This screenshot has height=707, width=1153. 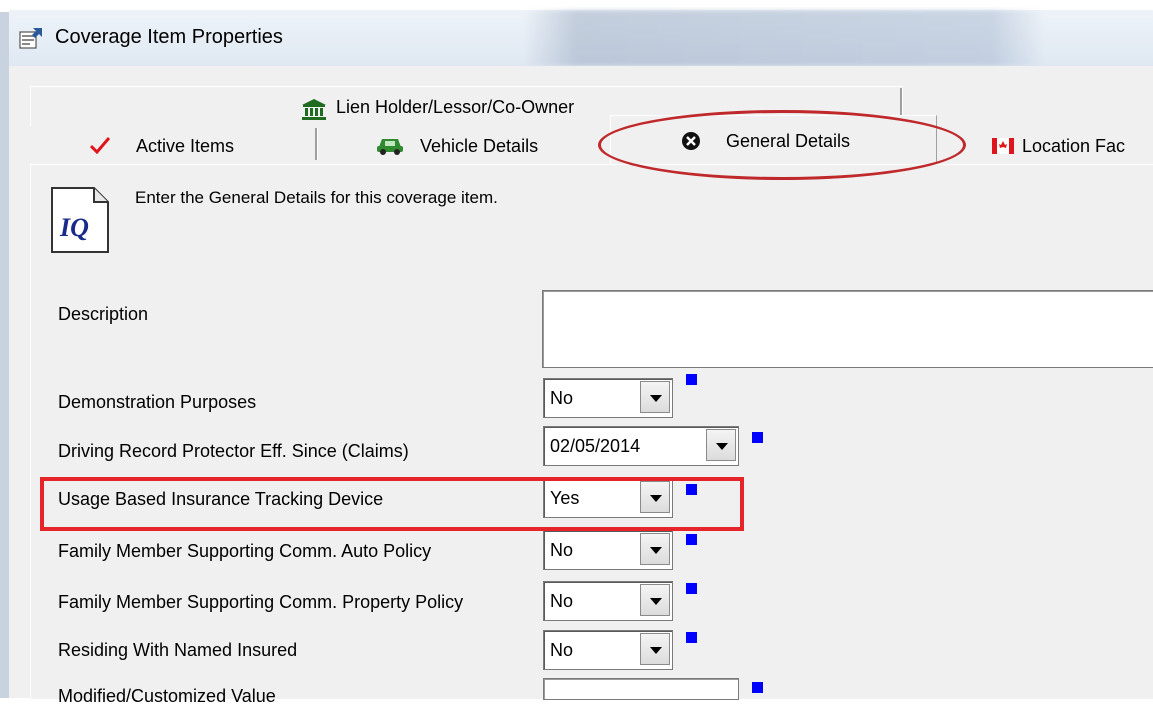 What do you see at coordinates (455, 107) in the screenshot?
I see `tab-lien-holder-label: Lien Holder/Lessor/Co-Owner` at bounding box center [455, 107].